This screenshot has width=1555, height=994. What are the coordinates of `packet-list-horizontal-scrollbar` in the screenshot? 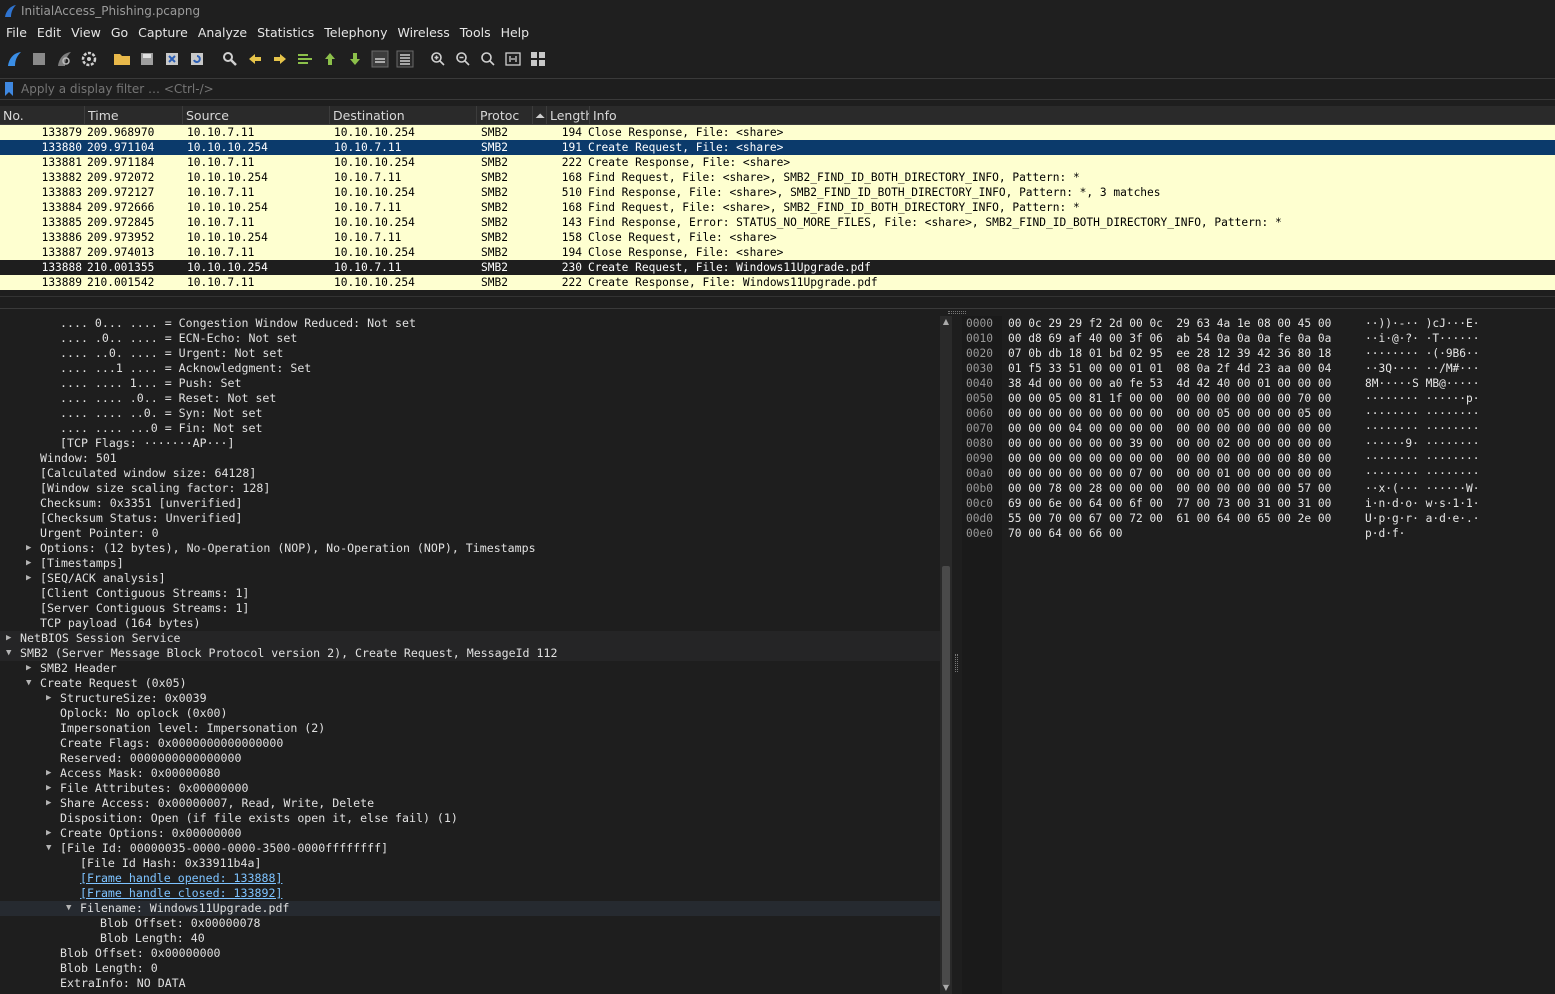 It's located at (777, 302).